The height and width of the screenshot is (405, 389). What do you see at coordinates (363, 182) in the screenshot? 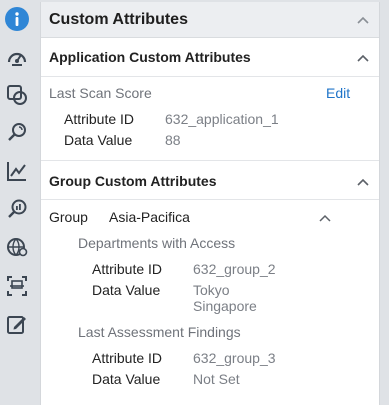
I see `collapse-group-section-chevron-icon` at bounding box center [363, 182].